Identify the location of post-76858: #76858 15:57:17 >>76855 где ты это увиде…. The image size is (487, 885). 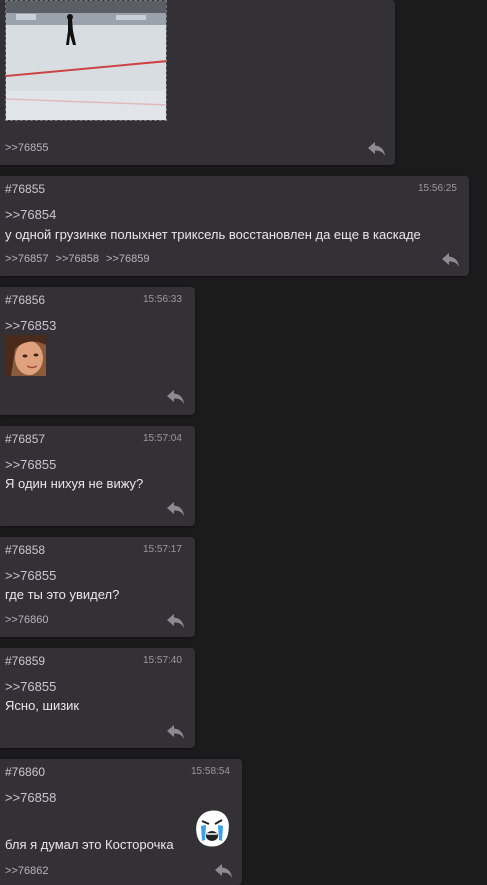
(97, 587).